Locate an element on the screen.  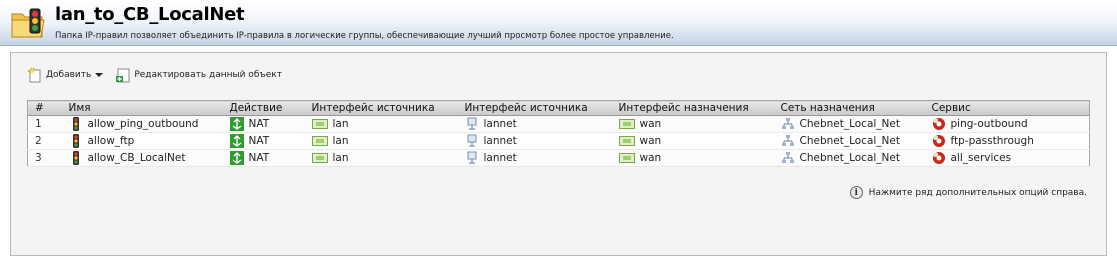
add-button-label: Добавить is located at coordinates (69, 75).